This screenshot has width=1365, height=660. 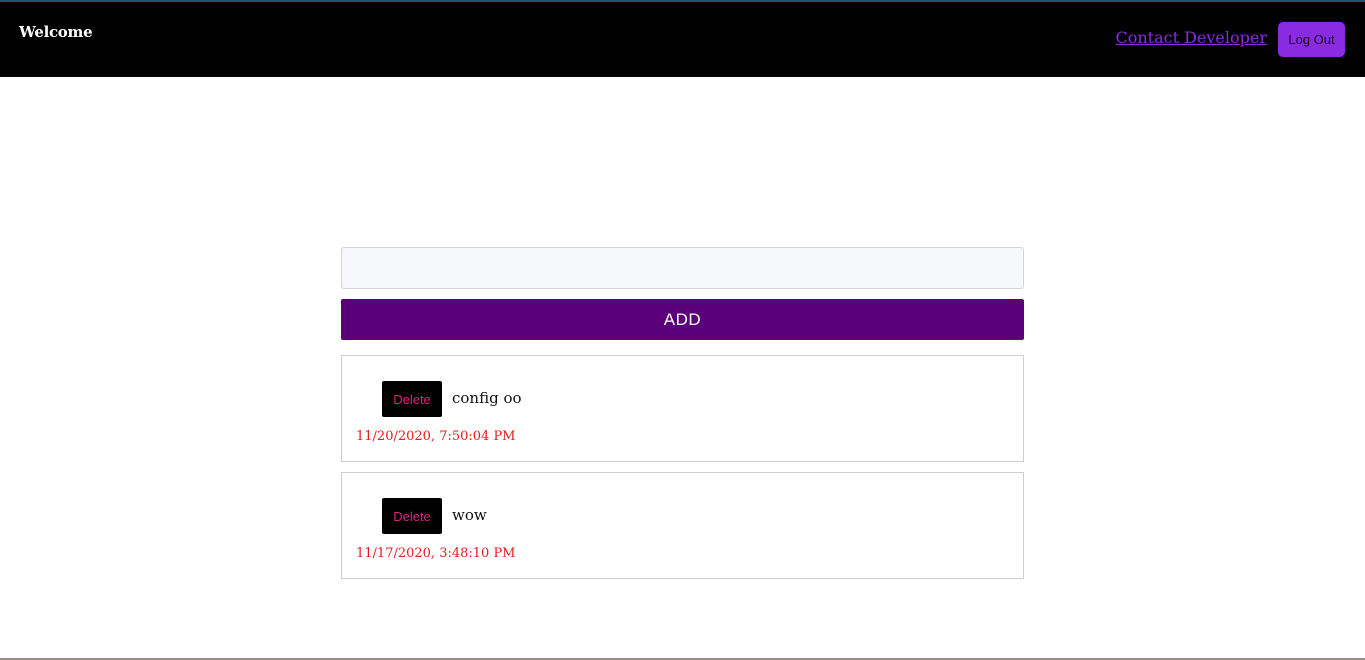 What do you see at coordinates (682, 268) in the screenshot?
I see `task-input` at bounding box center [682, 268].